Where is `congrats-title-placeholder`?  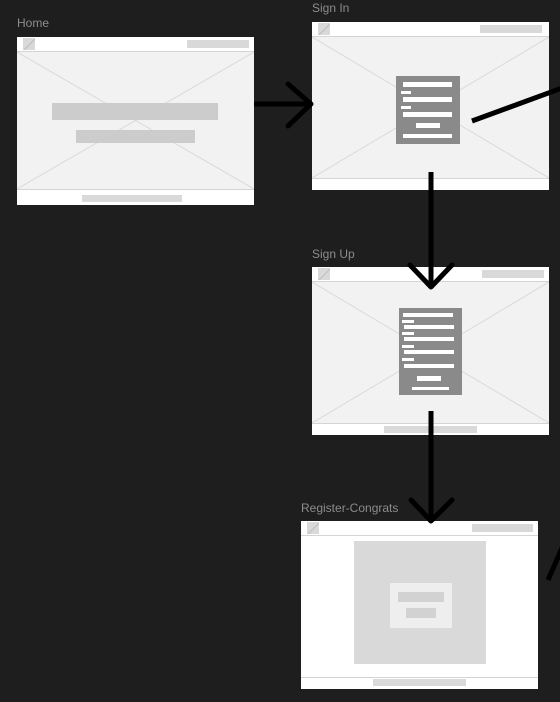
congrats-title-placeholder is located at coordinates (421, 597).